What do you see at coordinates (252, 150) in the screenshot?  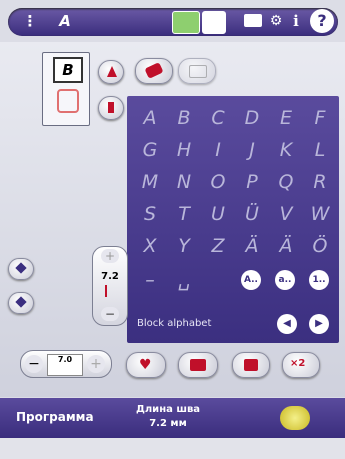 I see `letter-key: J` at bounding box center [252, 150].